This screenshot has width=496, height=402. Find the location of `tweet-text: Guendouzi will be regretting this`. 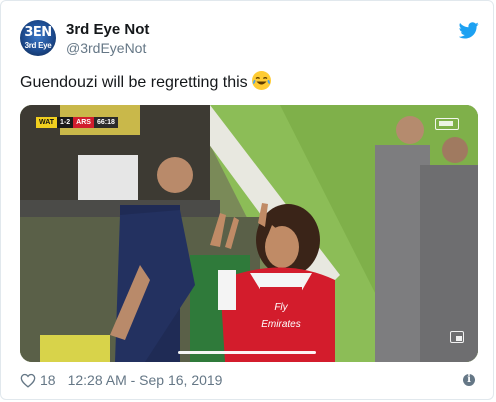

tweet-text: Guendouzi will be regretting this is located at coordinates (145, 81).